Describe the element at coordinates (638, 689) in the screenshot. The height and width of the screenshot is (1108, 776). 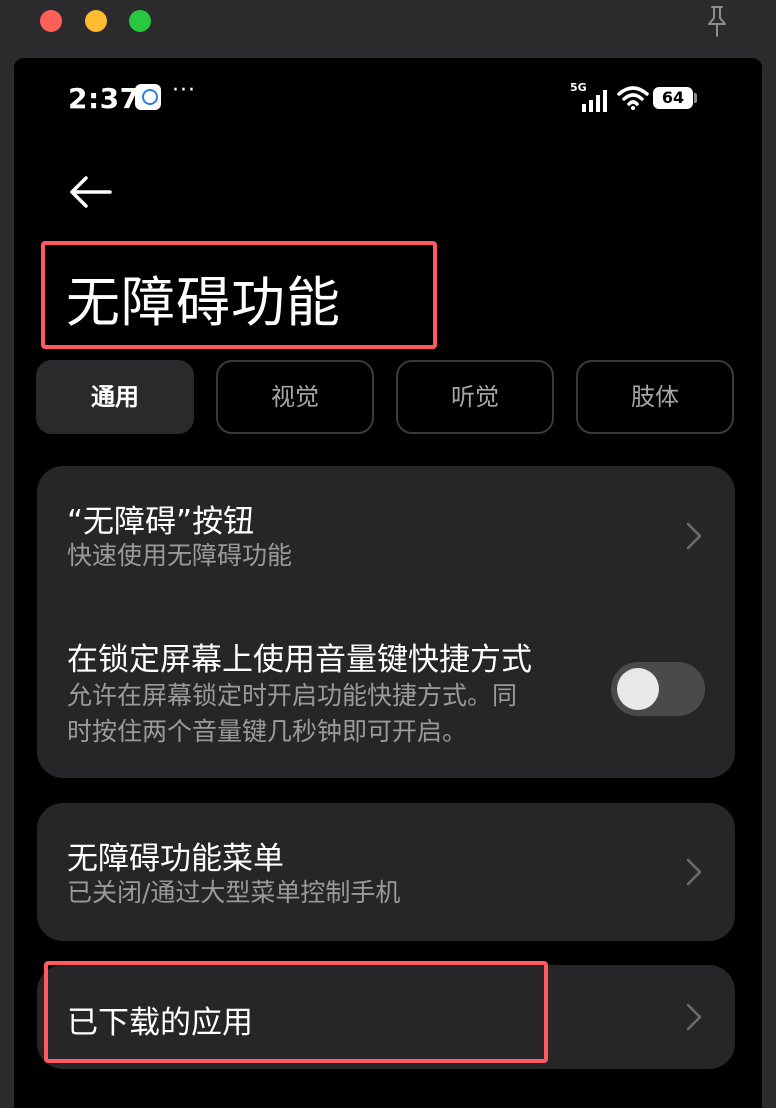
I see `toggle-knob` at that location.